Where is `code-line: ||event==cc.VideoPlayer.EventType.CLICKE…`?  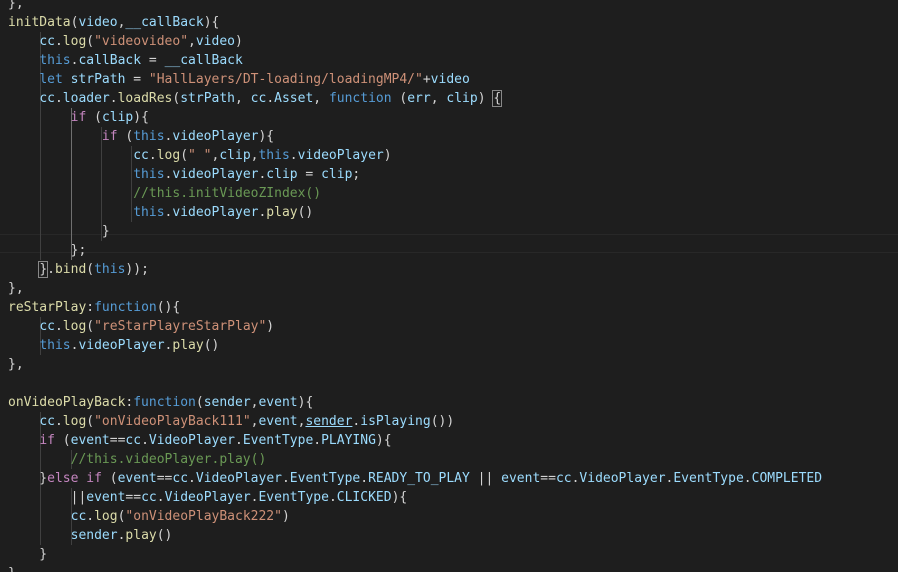
code-line: ||event==cc.VideoPlayer.EventType.CLICKE… is located at coordinates (208, 497).